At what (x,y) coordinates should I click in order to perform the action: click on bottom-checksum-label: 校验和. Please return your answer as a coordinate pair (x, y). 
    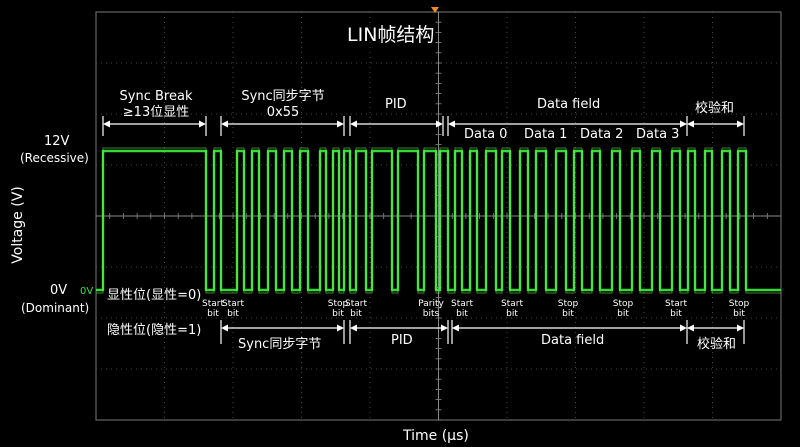
    Looking at the image, I should click on (717, 344).